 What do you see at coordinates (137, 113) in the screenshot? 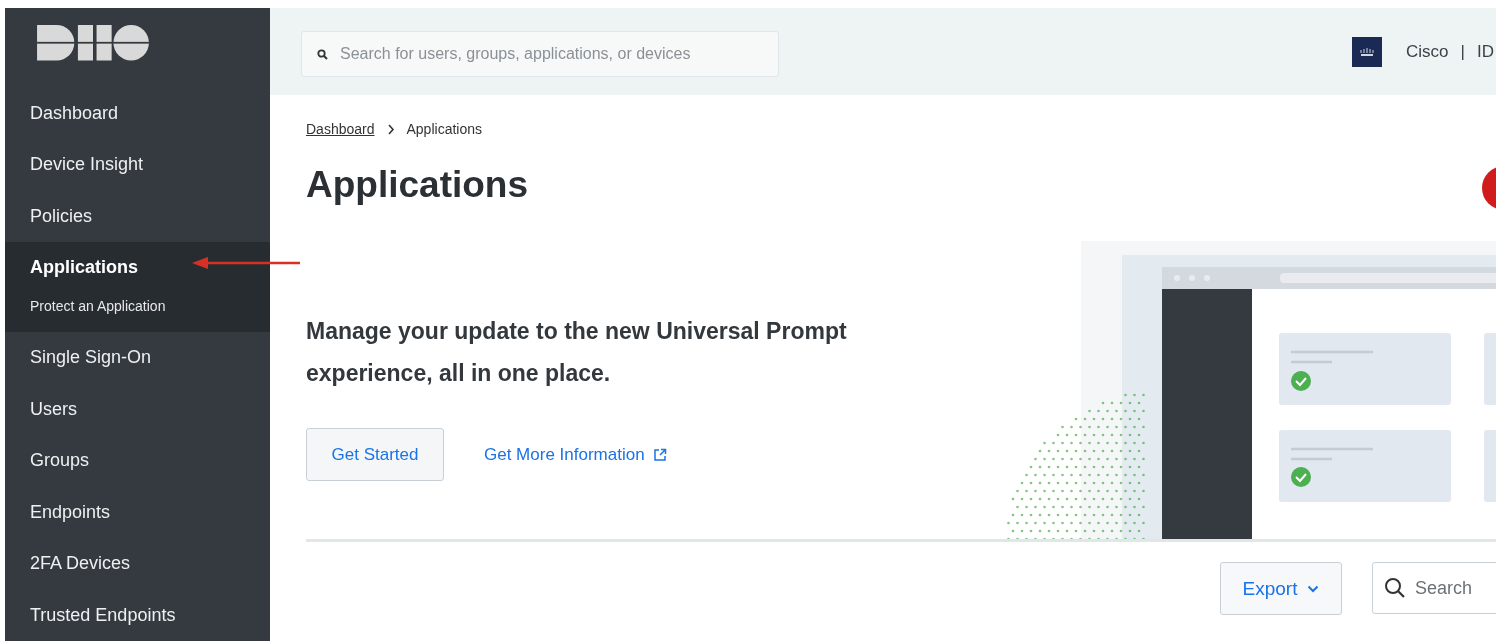
I see `sidebar-item: Dashboard` at bounding box center [137, 113].